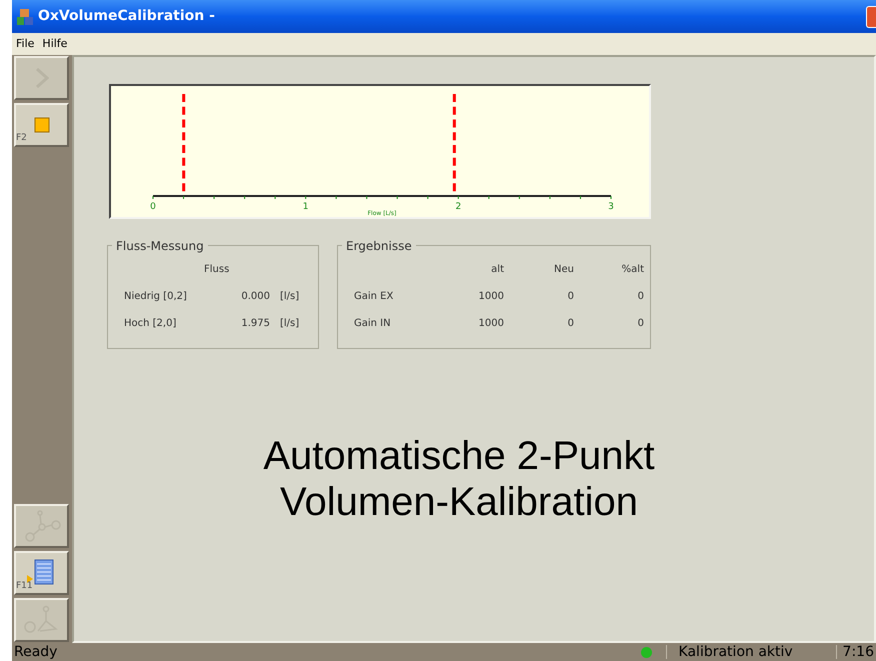  Describe the element at coordinates (871, 17) in the screenshot. I see `close-button` at that location.